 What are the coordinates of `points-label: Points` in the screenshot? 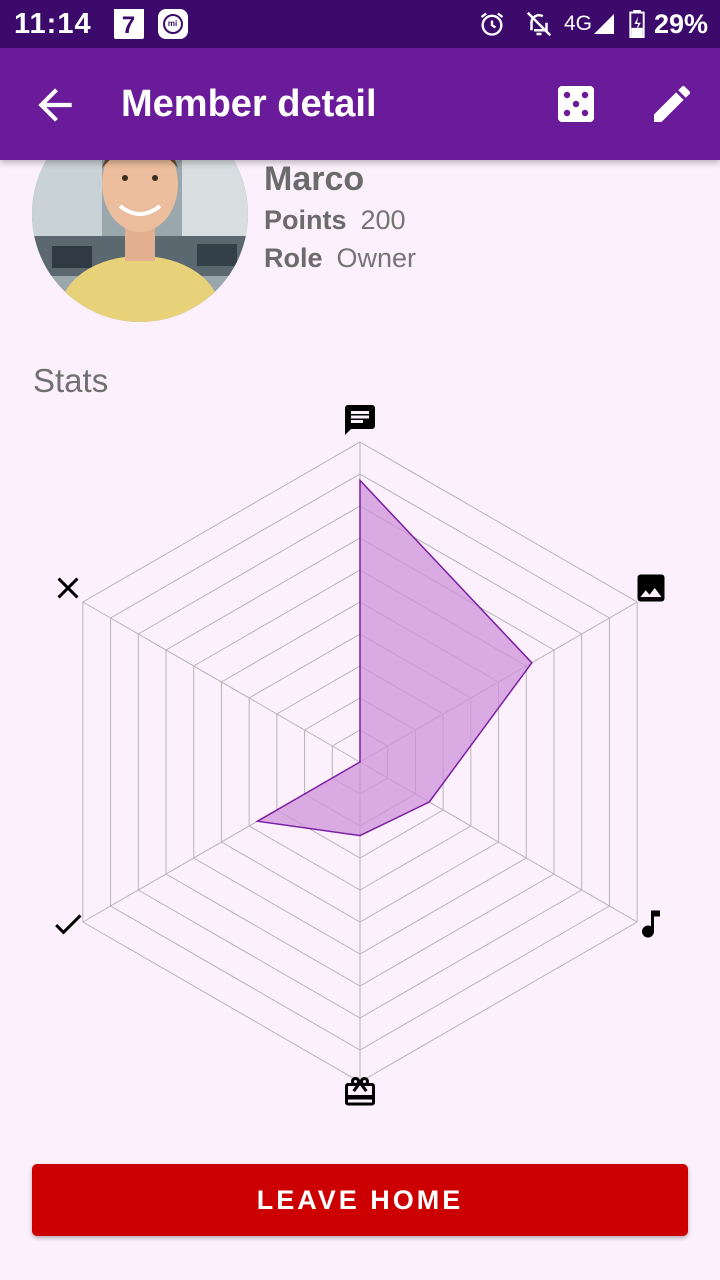 It's located at (305, 220).